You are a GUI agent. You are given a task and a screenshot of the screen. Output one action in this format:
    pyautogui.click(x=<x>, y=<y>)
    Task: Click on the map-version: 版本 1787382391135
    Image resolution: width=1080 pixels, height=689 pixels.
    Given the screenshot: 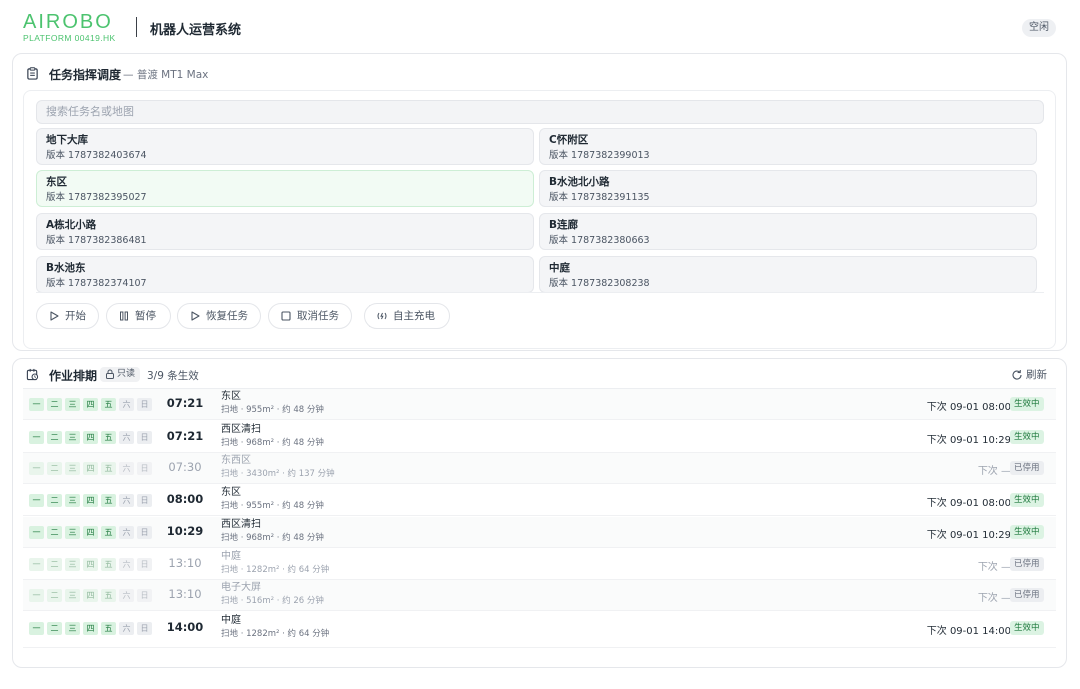 What is the action you would take?
    pyautogui.click(x=599, y=197)
    